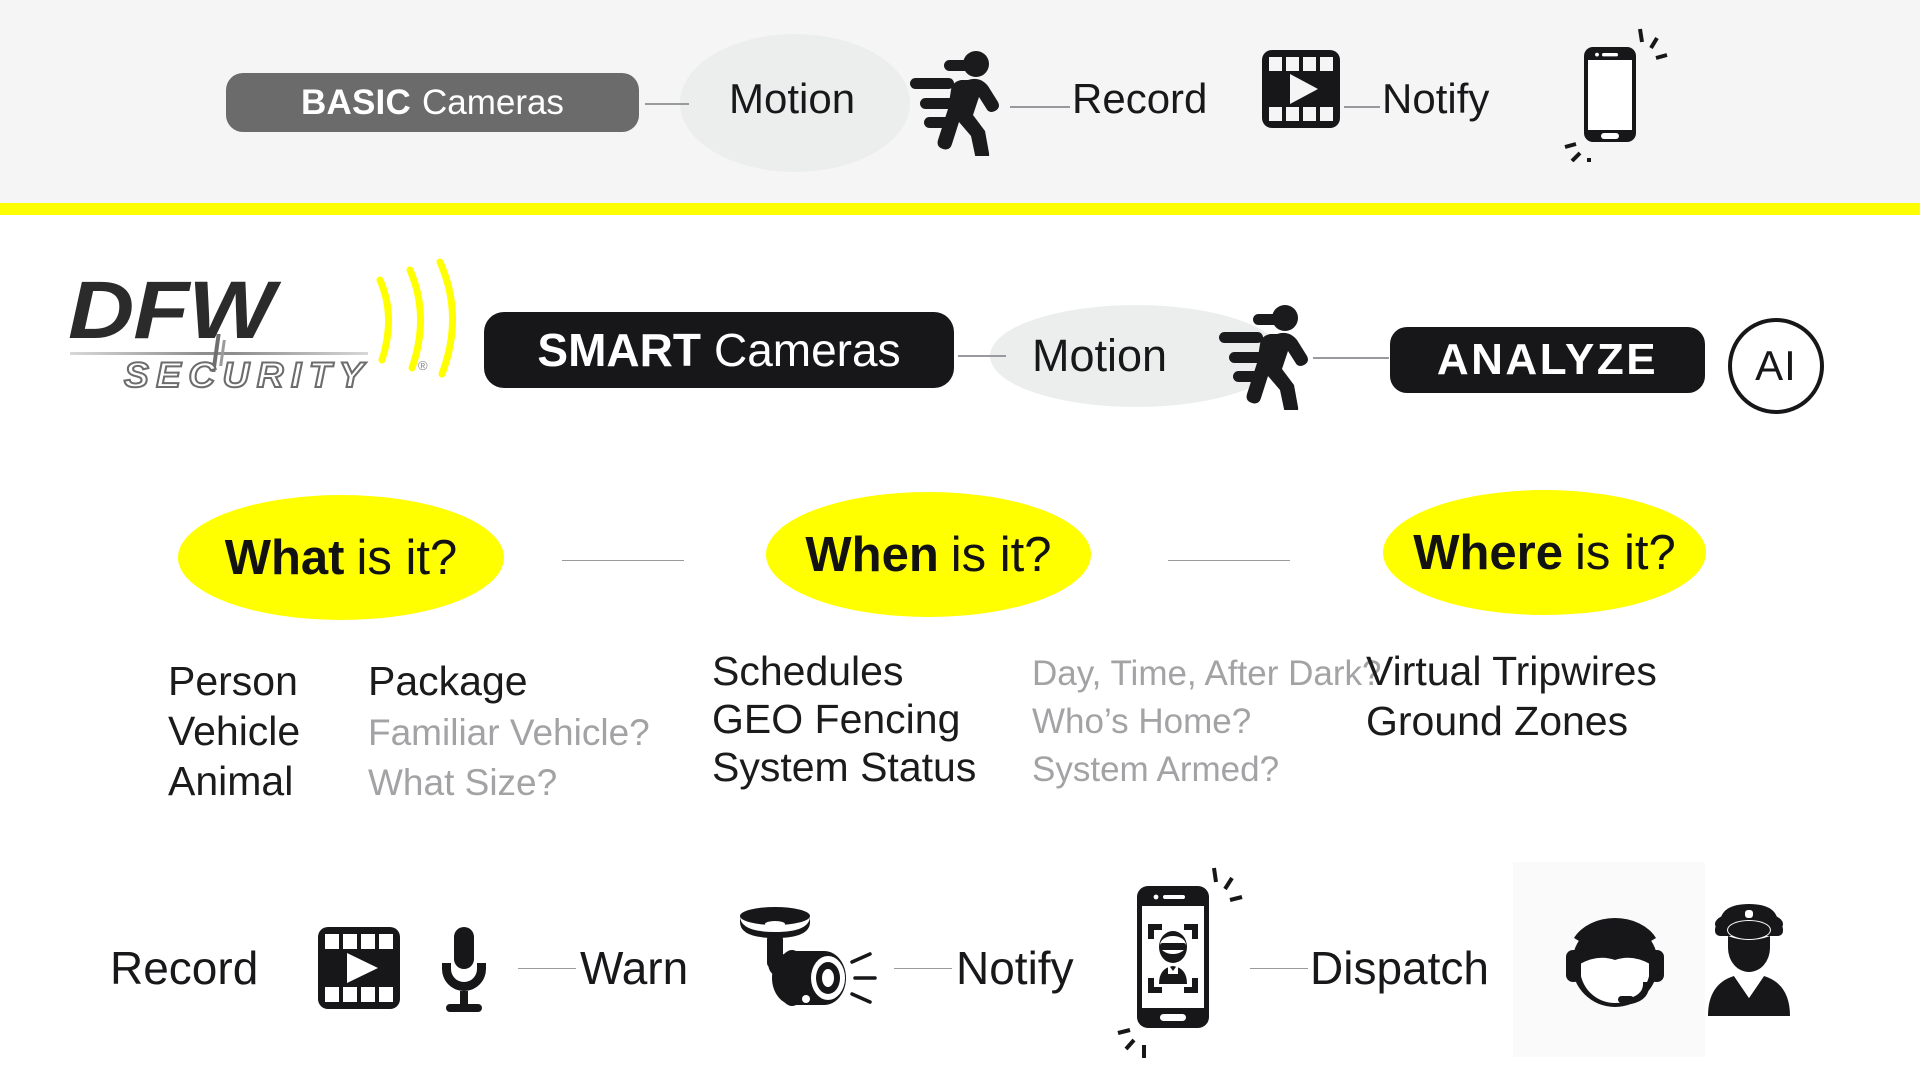 This screenshot has height=1080, width=1920. I want to click on question-where-strong: Where, so click(1488, 552).